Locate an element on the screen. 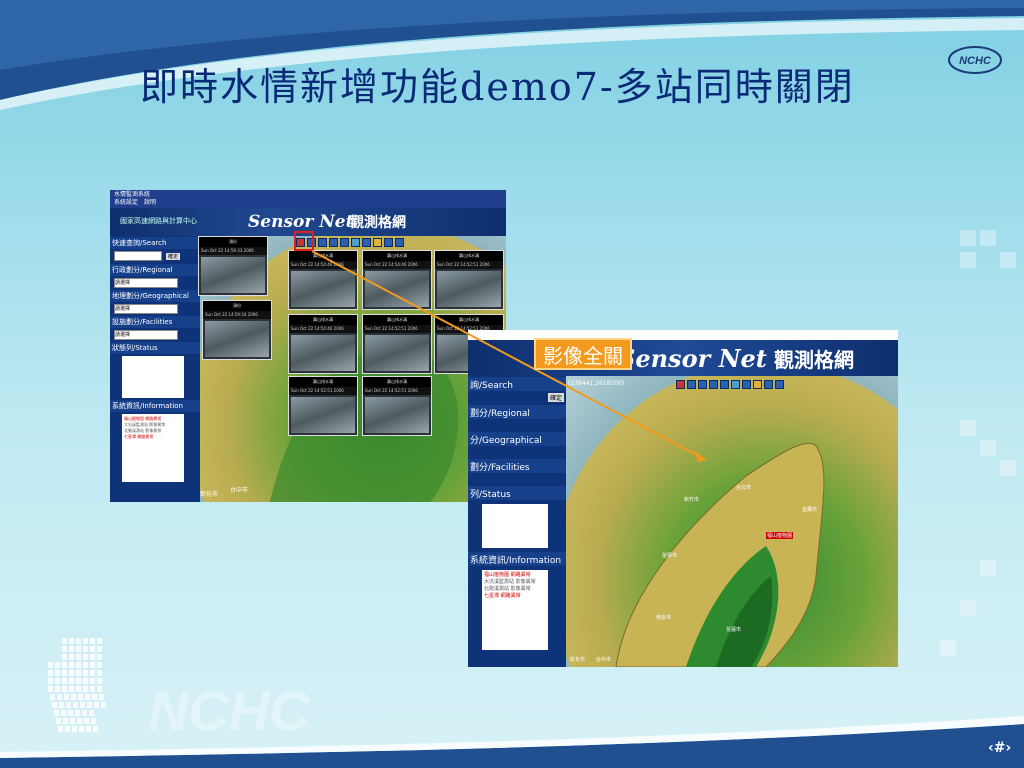 The image size is (1024, 768). station-marker: 福山植物園 is located at coordinates (780, 535).